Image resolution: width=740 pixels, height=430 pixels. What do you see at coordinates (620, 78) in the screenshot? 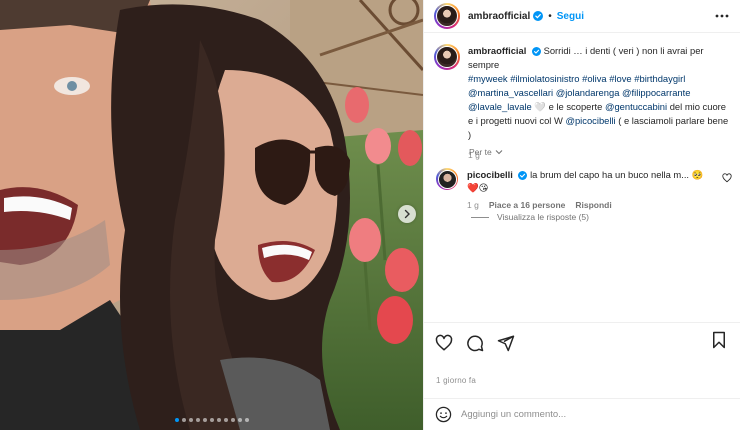
I see `hashtag-love: #love` at bounding box center [620, 78].